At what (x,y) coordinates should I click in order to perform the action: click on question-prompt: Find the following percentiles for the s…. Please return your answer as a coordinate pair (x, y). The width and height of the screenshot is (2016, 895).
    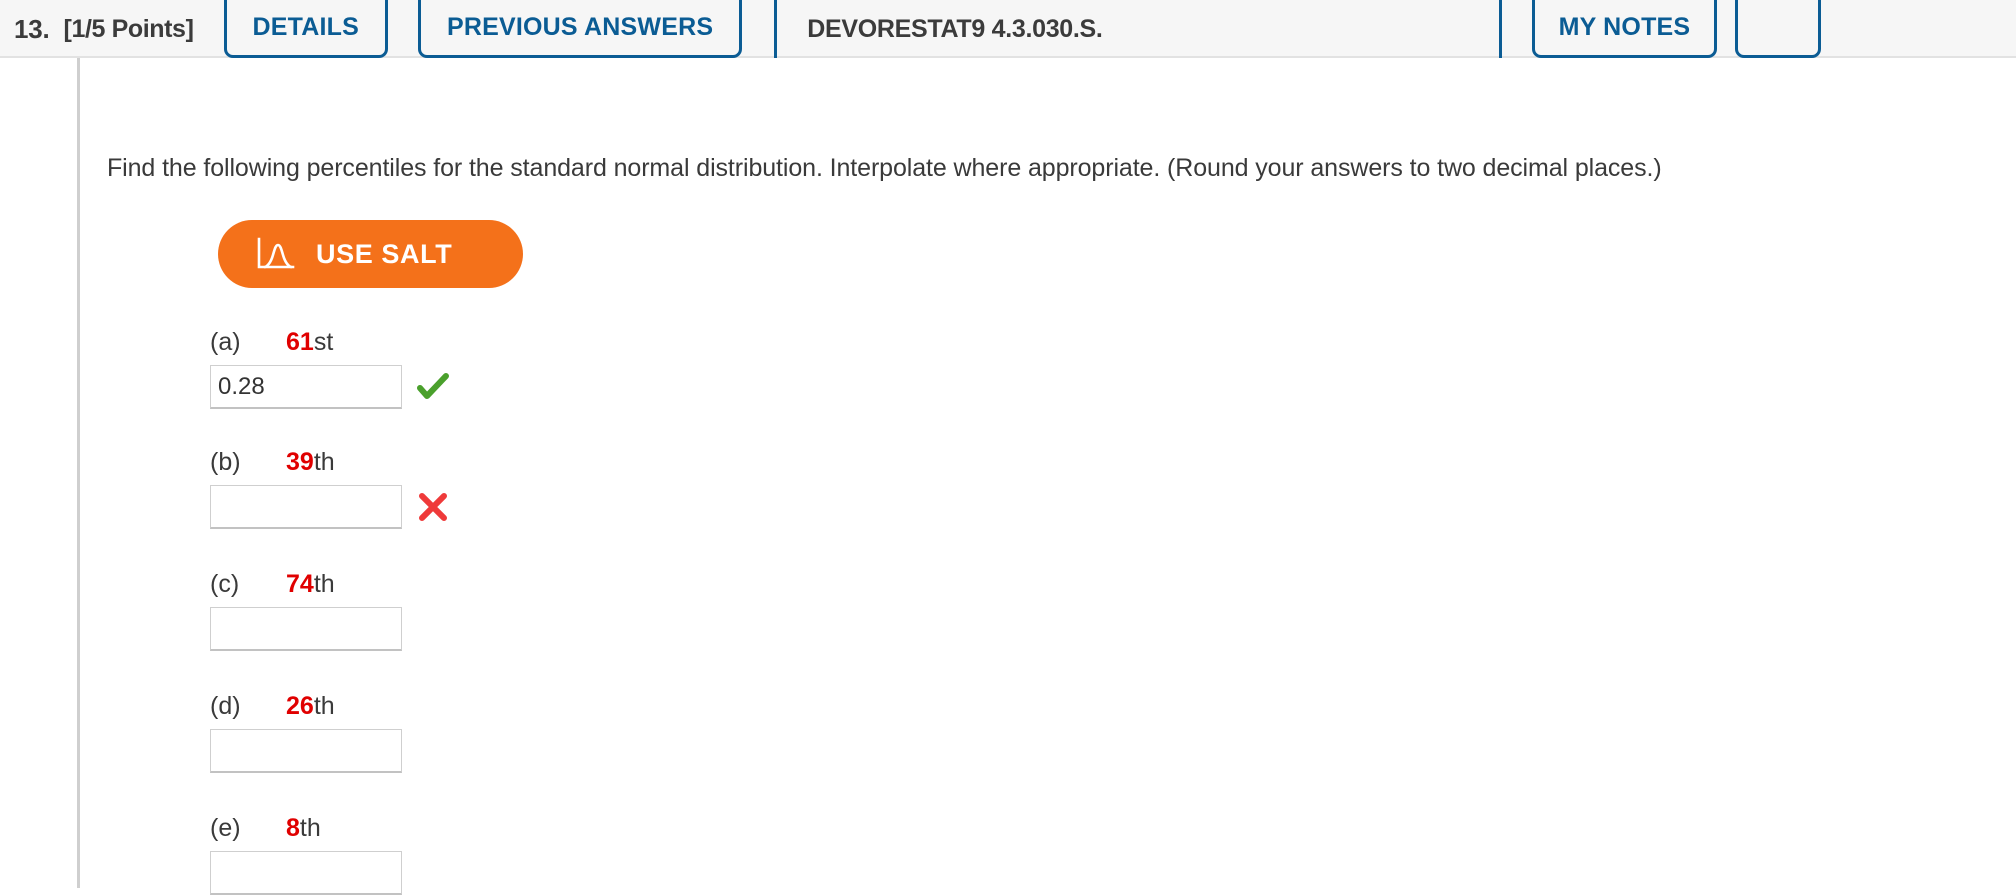
    Looking at the image, I should click on (884, 168).